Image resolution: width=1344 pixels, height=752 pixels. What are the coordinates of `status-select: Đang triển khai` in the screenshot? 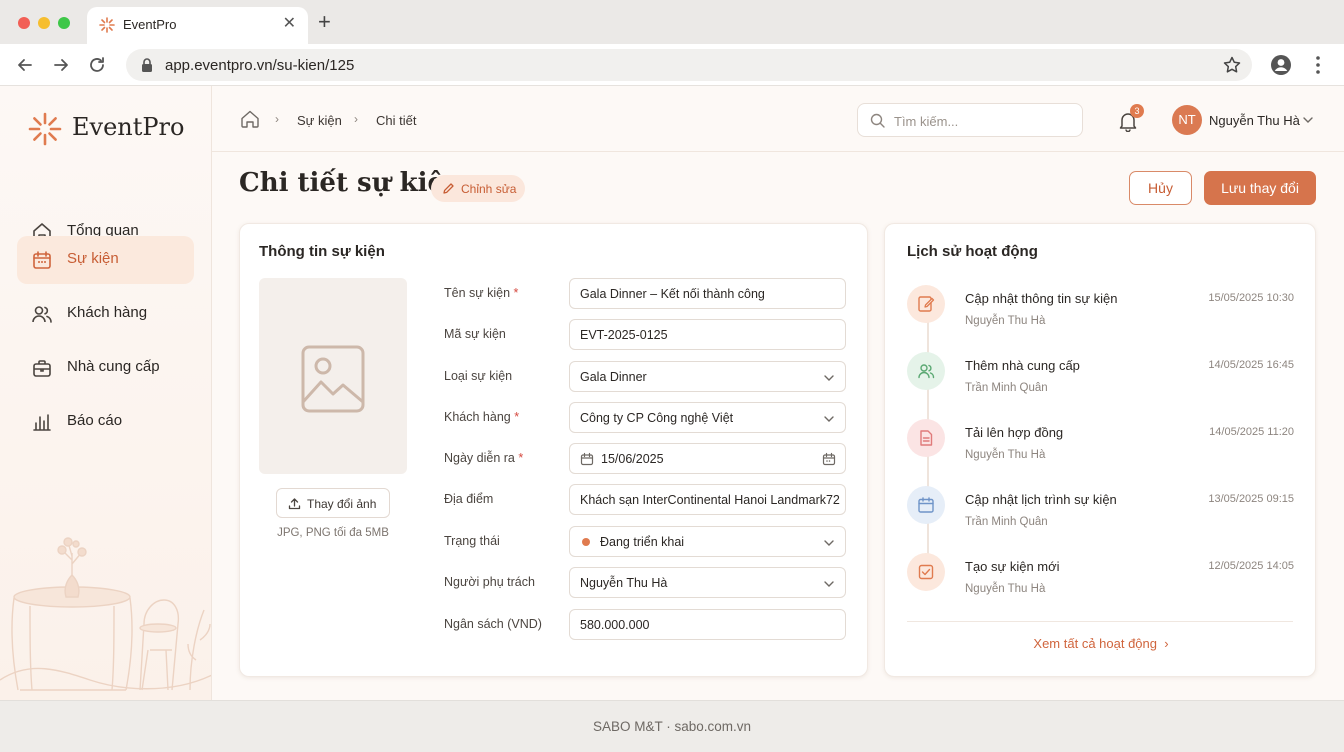 It's located at (707, 541).